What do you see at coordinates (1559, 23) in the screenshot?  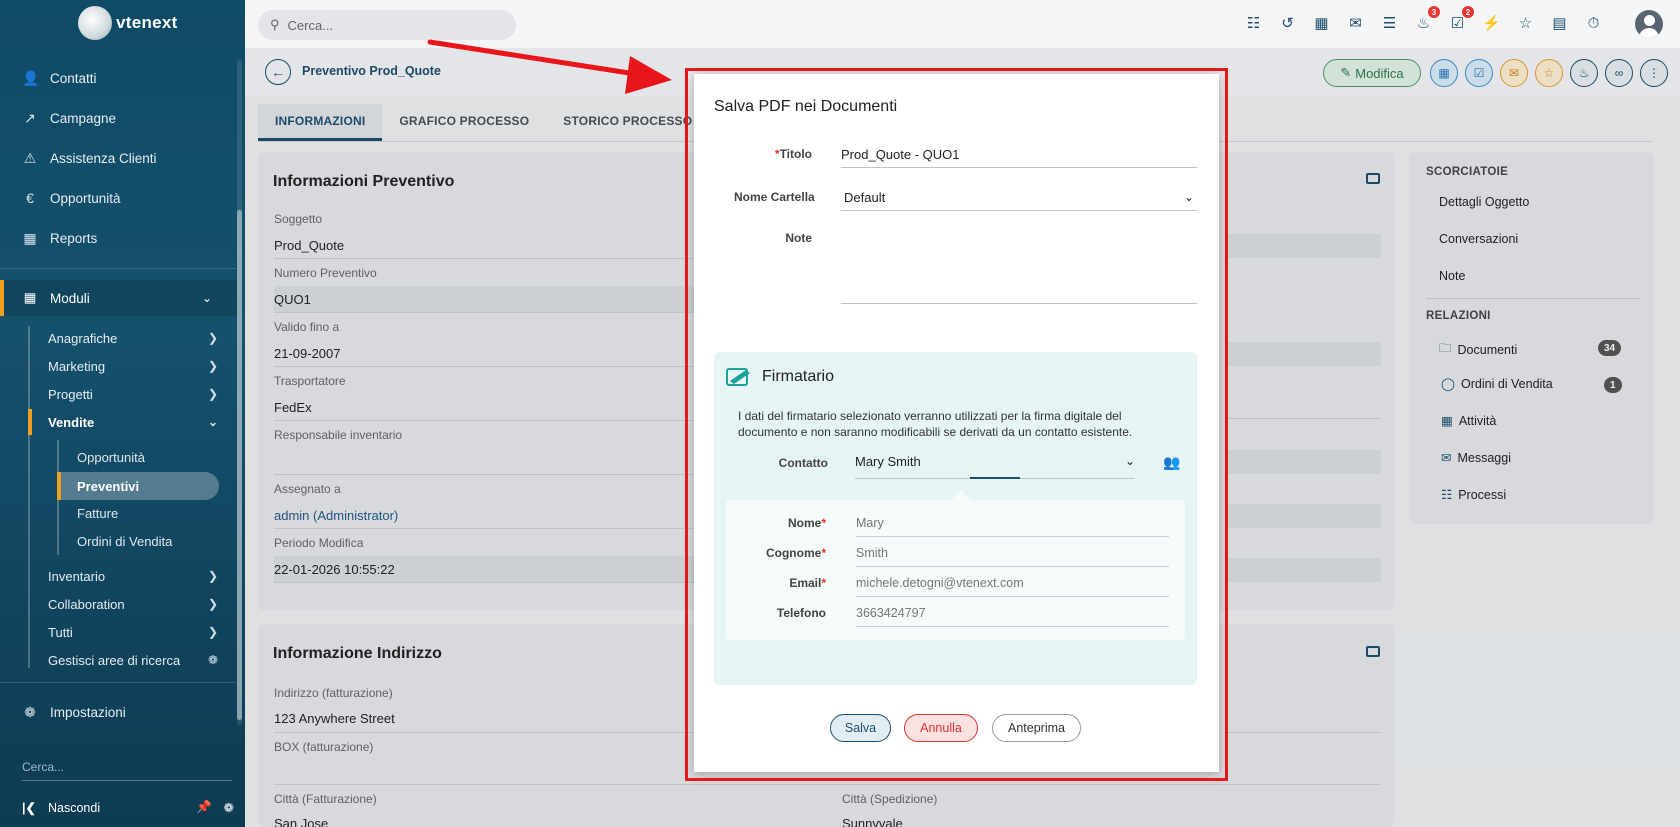 I see `document-icon: ▤` at bounding box center [1559, 23].